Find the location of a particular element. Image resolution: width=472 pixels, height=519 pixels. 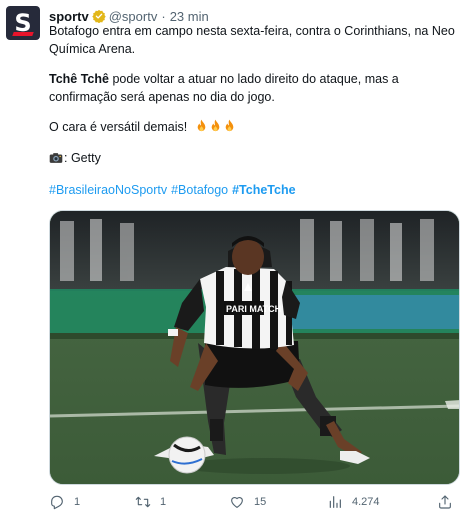

retweet-icon is located at coordinates (143, 502).